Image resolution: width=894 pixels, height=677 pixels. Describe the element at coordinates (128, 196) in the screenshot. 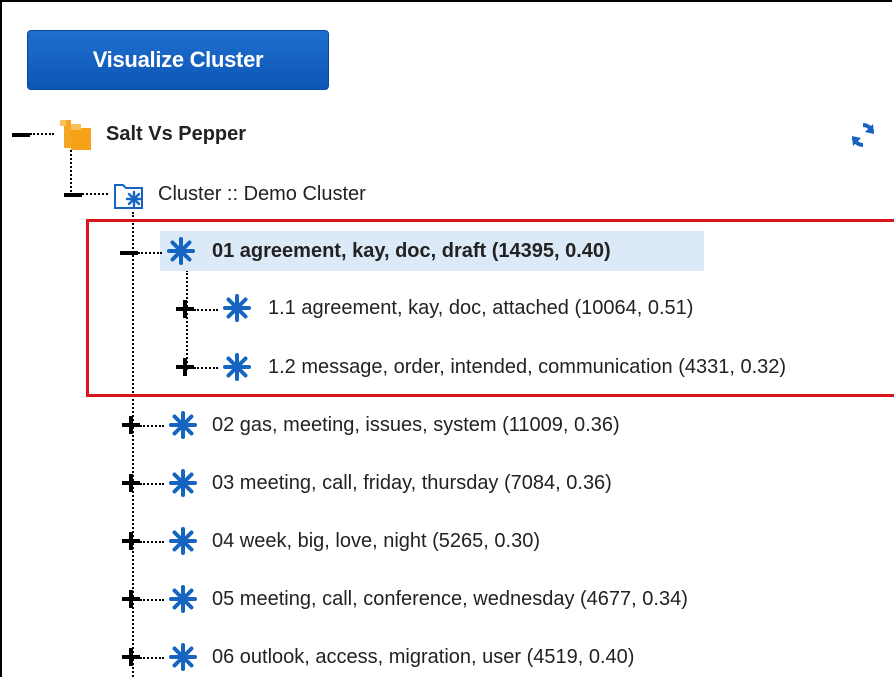

I see `cluster-folder-icon` at that location.